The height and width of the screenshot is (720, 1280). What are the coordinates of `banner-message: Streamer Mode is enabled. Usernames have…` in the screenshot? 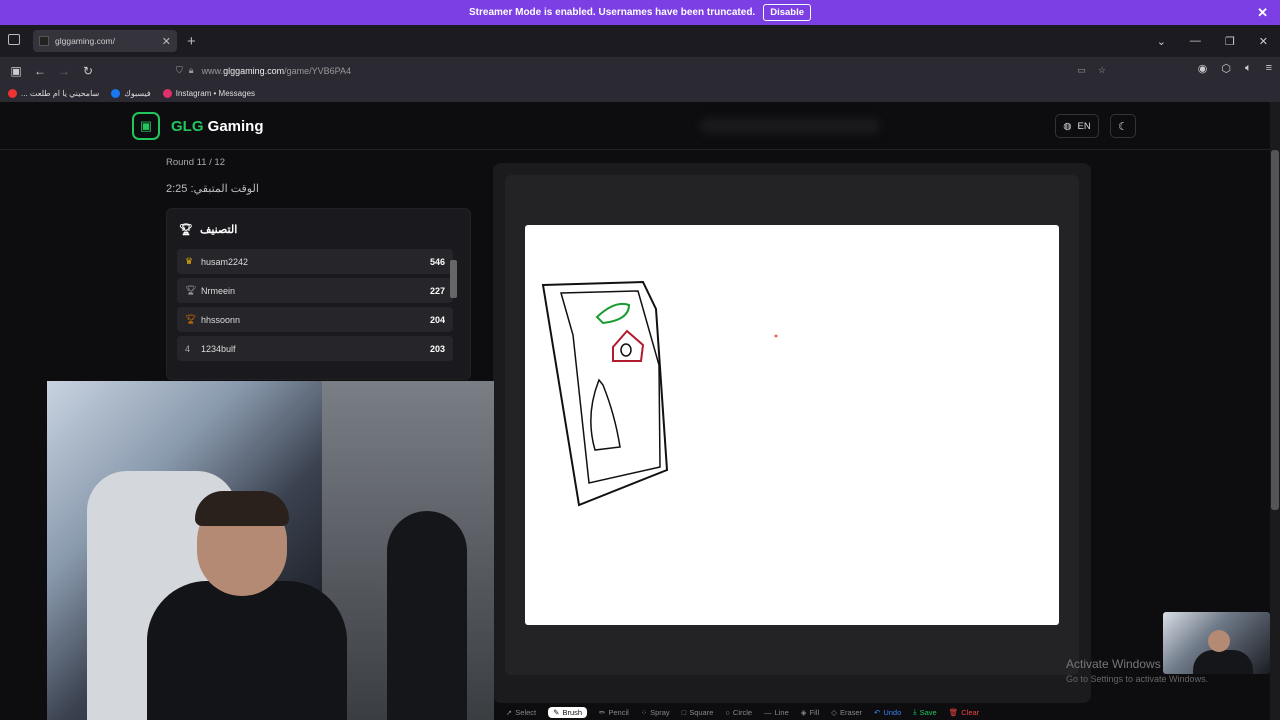 It's located at (612, 12).